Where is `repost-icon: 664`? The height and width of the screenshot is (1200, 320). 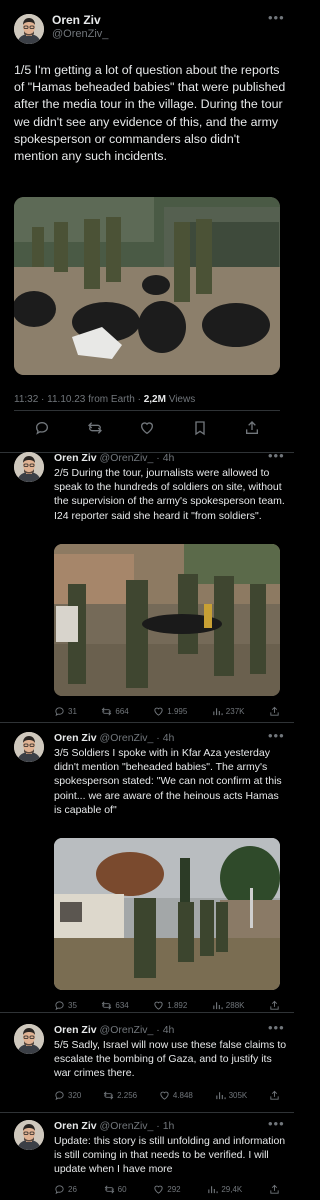 repost-icon: 664 is located at coordinates (115, 711).